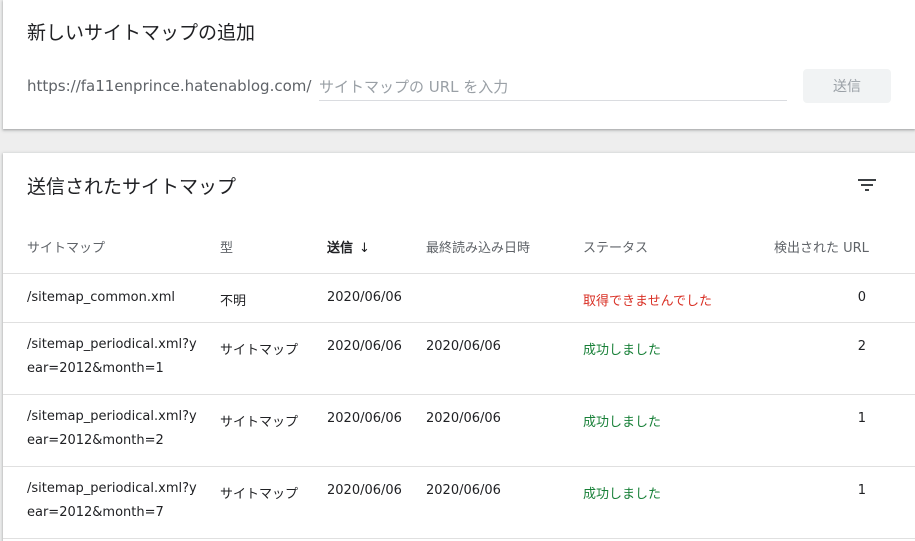 This screenshot has height=541, width=915. What do you see at coordinates (340, 248) in the screenshot?
I see `column-header-submitted-label: 送信` at bounding box center [340, 248].